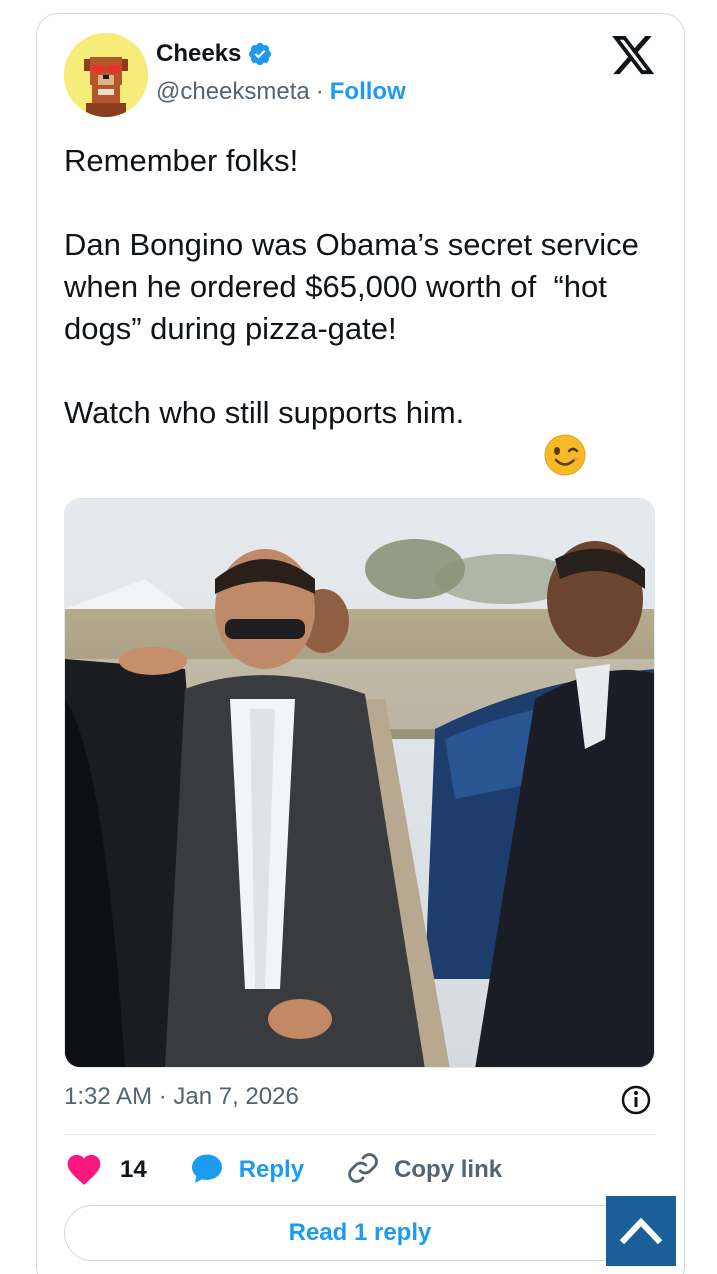 This screenshot has width=717, height=1274. I want to click on pixel-dog-avatar-icon, so click(106, 75).